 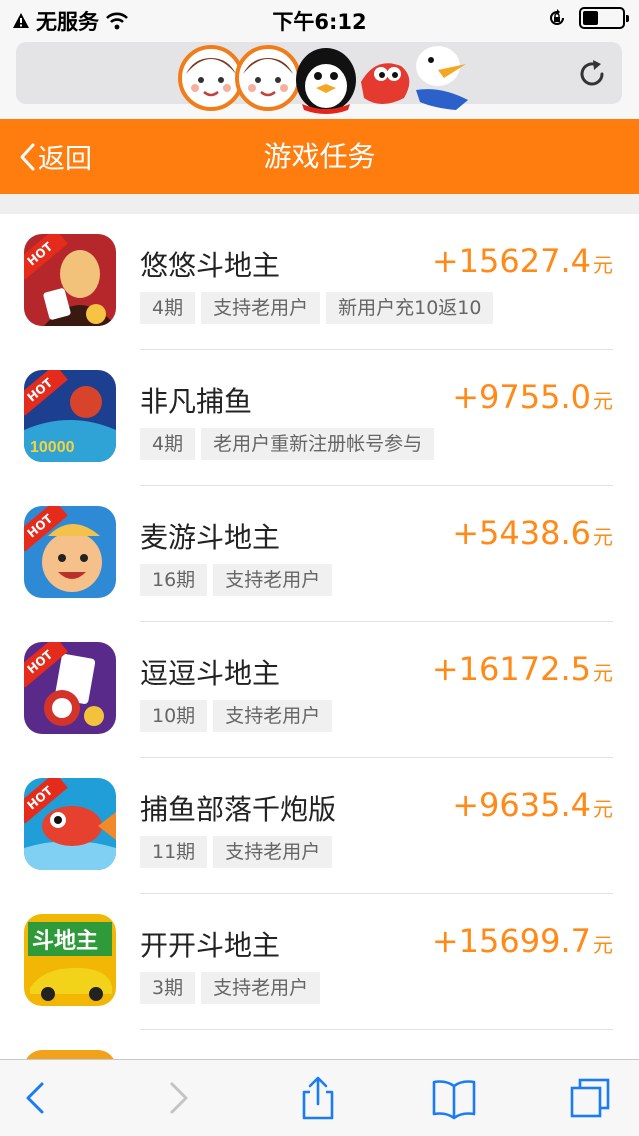 I want to click on task-item: HOT 逗逗斗地主 +16172.5 元 10期 支持老用户, so click(x=319, y=690).